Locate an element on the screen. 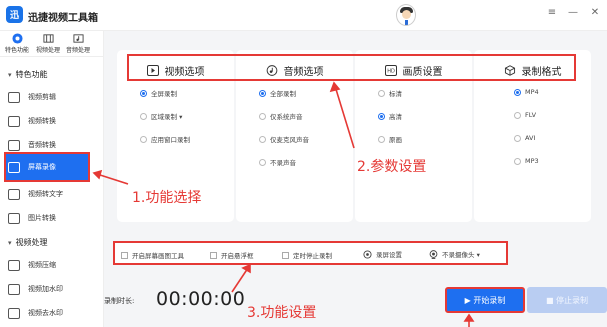 The height and width of the screenshot is (327, 607). camera-select: 不录摄像头 ▾ is located at coordinates (454, 254).